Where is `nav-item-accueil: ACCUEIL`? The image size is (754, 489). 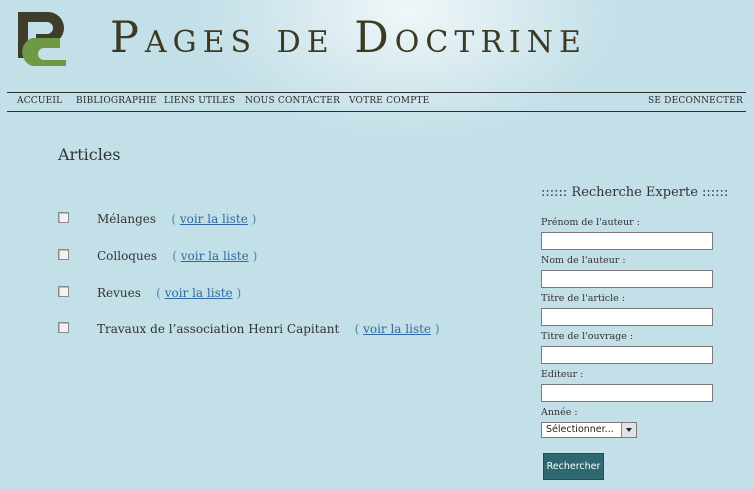 nav-item-accueil: ACCUEIL is located at coordinates (39, 101).